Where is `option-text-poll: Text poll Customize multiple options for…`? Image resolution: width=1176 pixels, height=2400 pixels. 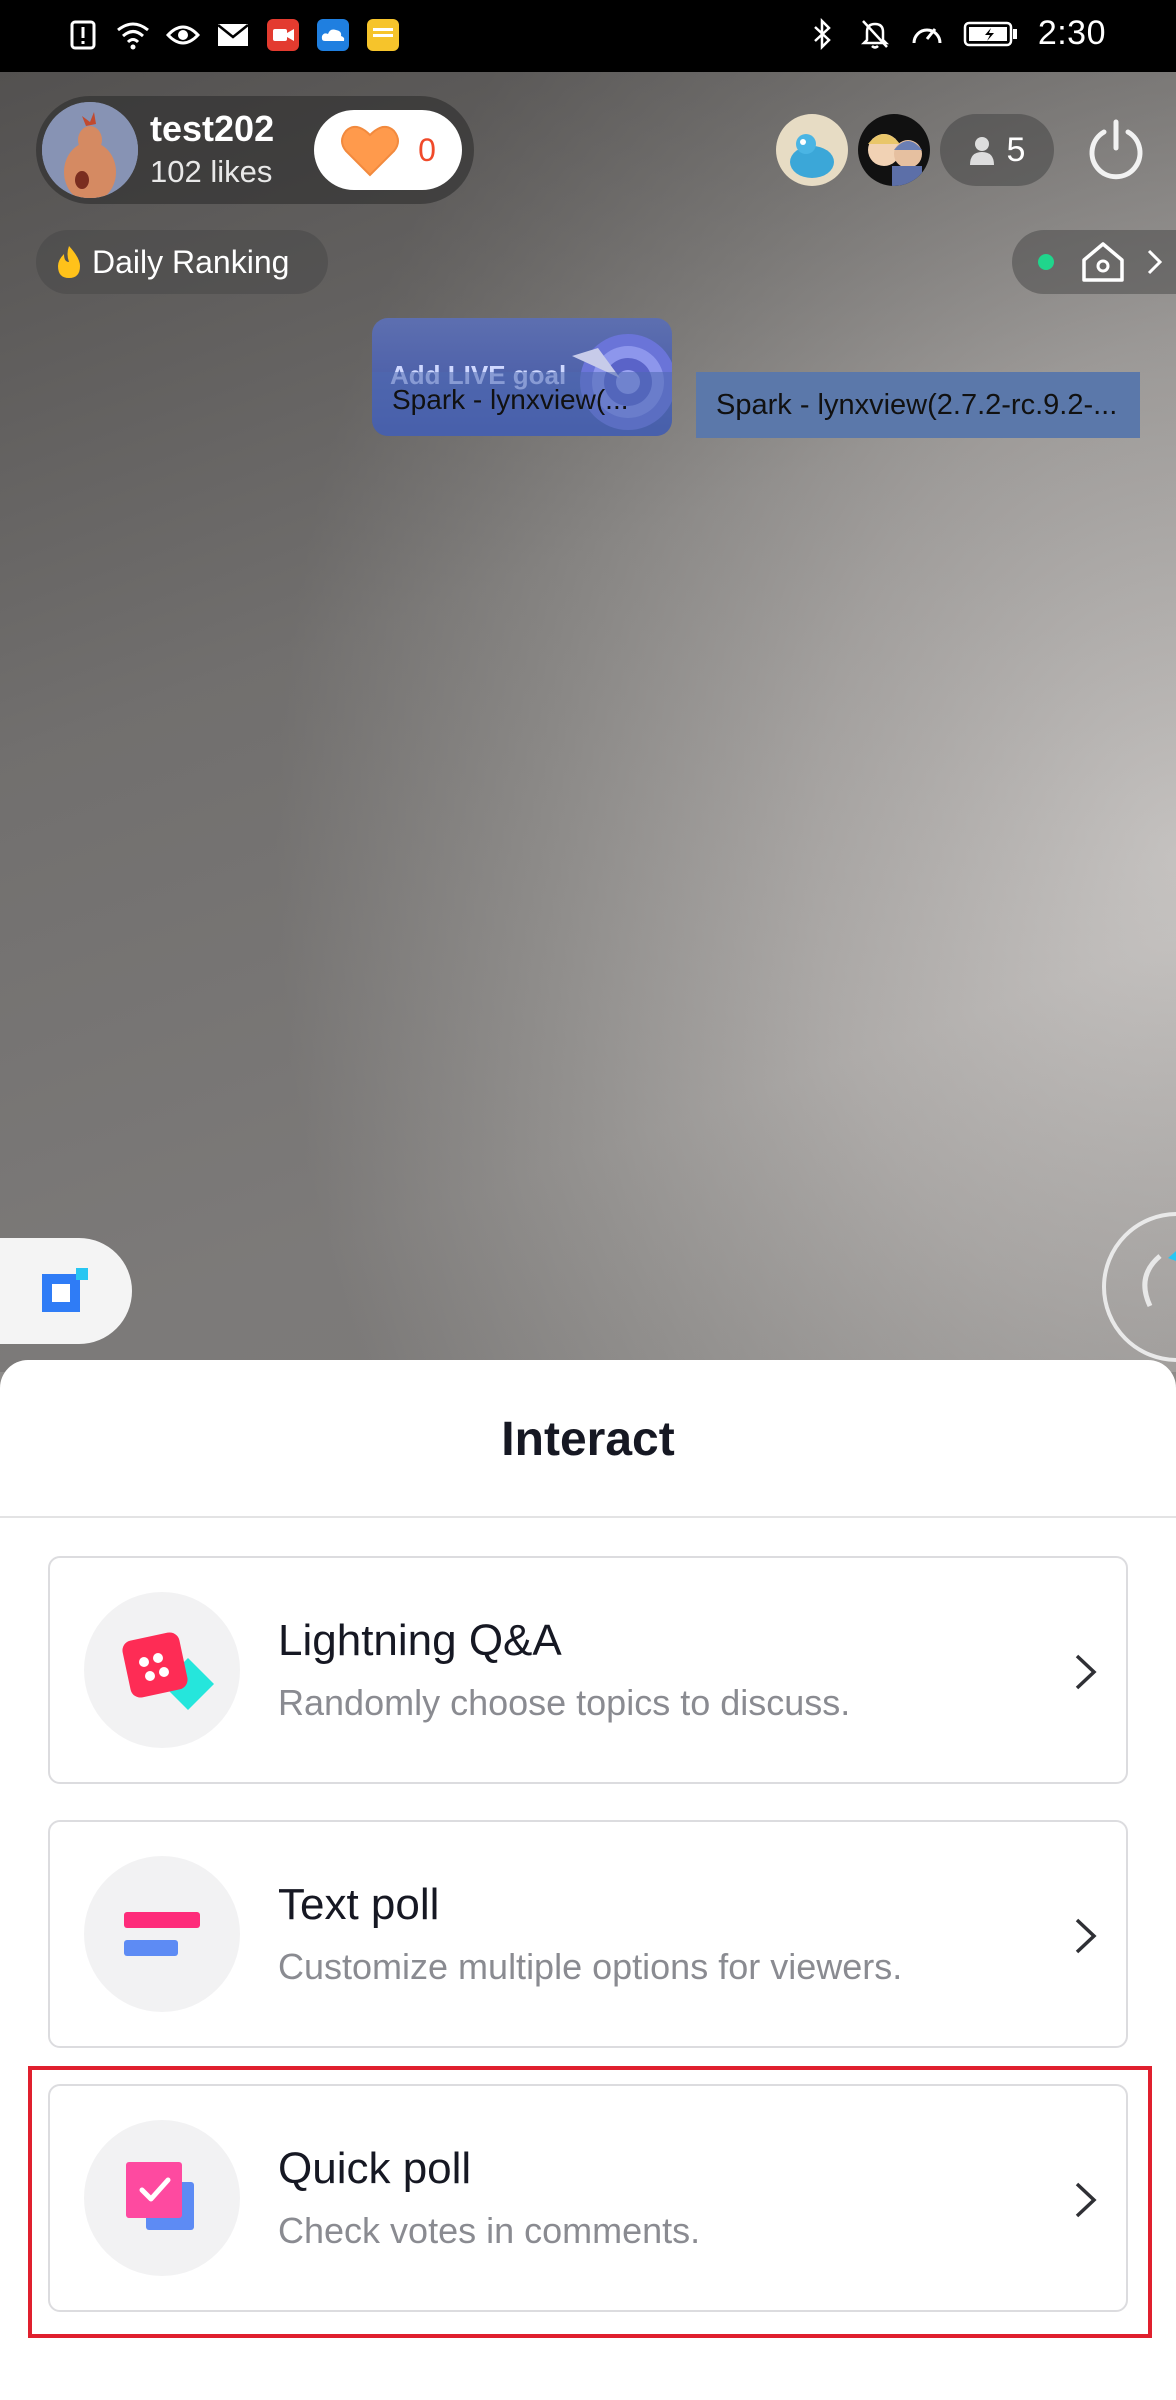
option-text-poll: Text poll Customize multiple options for… is located at coordinates (588, 1934).